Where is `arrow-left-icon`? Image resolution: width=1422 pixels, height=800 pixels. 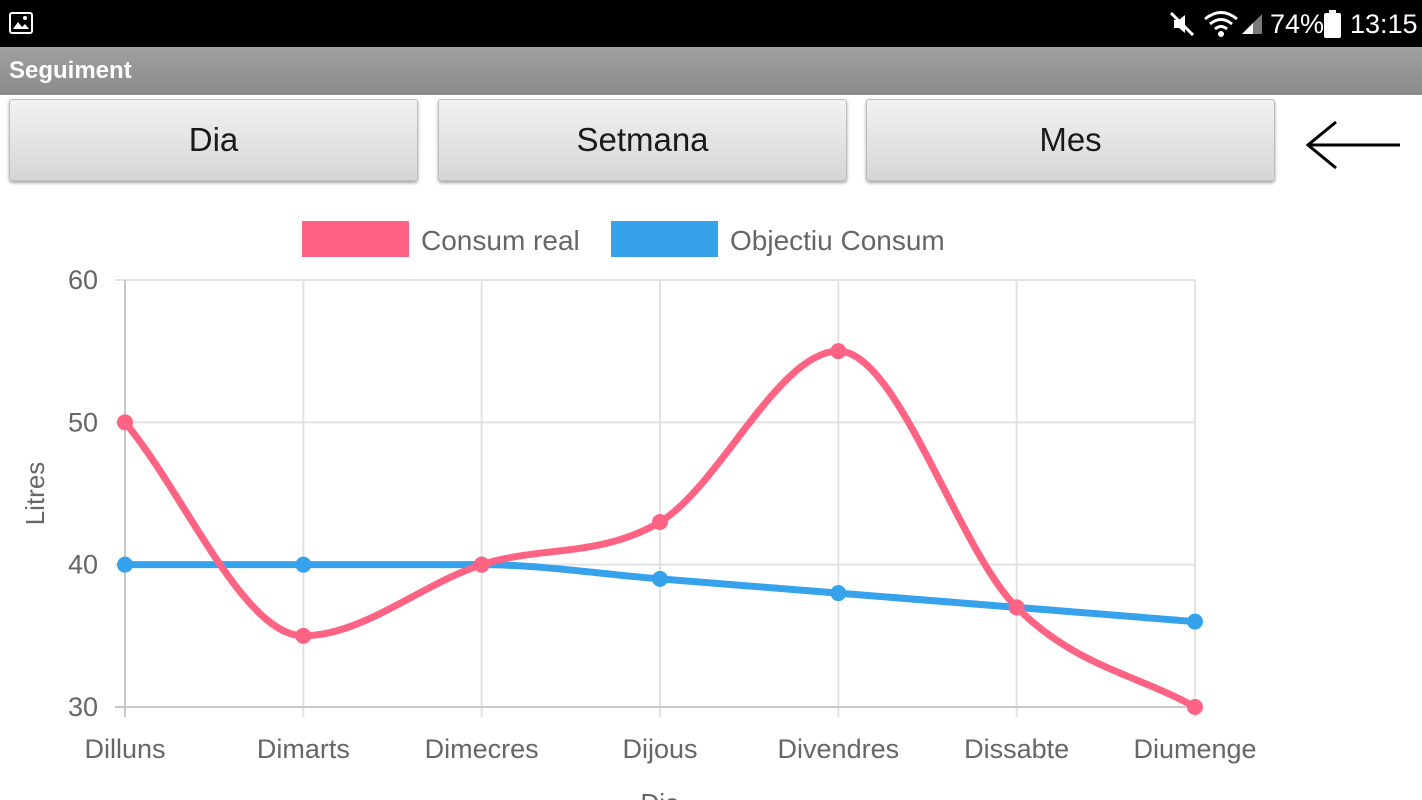 arrow-left-icon is located at coordinates (1353, 145).